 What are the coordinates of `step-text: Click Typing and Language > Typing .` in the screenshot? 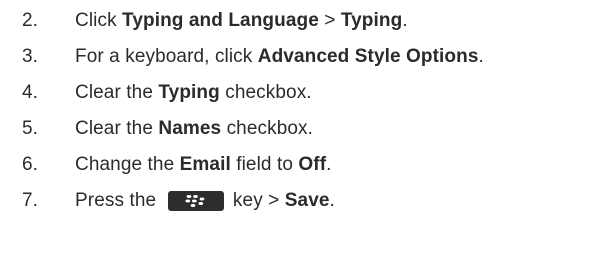 It's located at (241, 21).